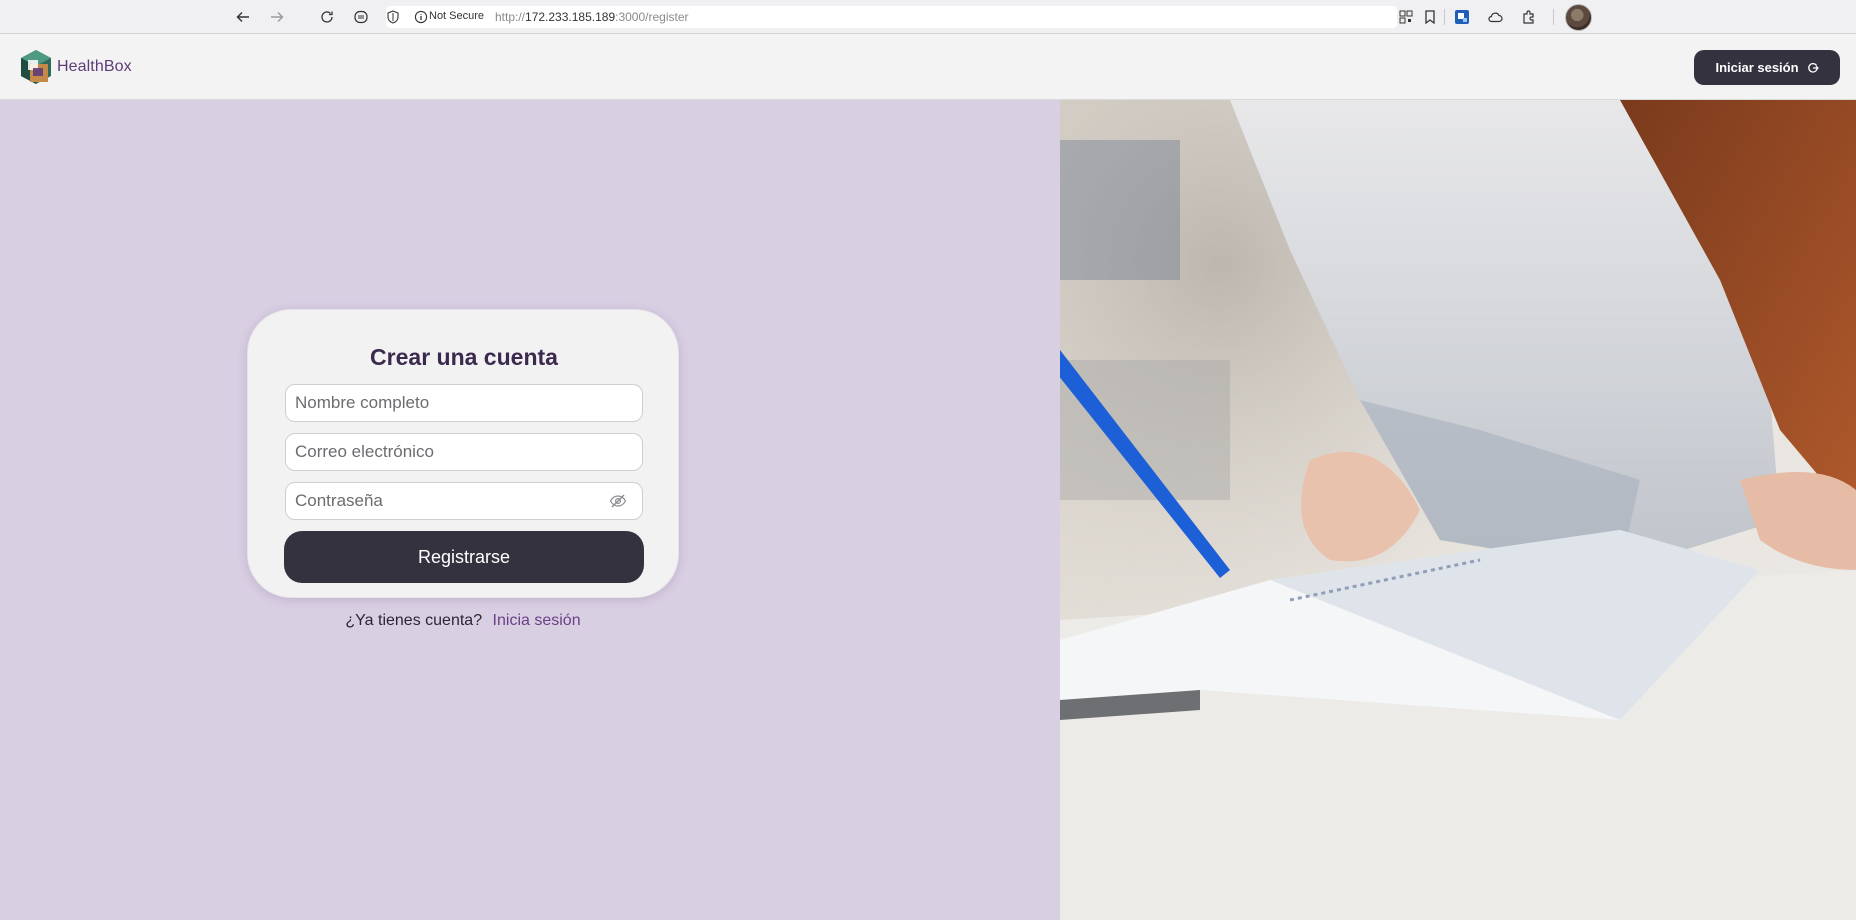  Describe the element at coordinates (94, 66) in the screenshot. I see `brand-name: HealthBox` at that location.